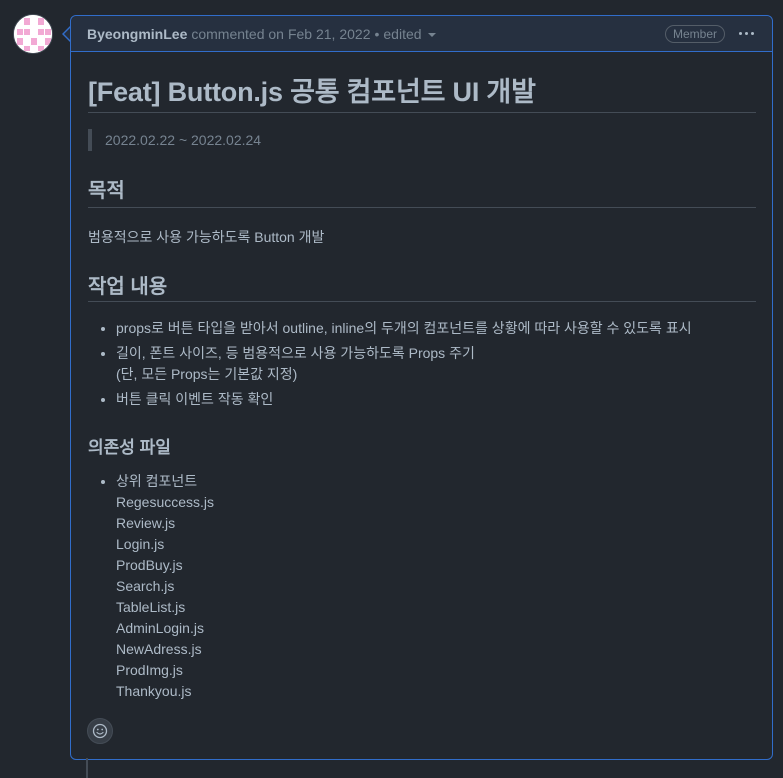 Image resolution: width=783 pixels, height=778 pixels. What do you see at coordinates (106, 191) in the screenshot?
I see `purpose-heading: 목적` at bounding box center [106, 191].